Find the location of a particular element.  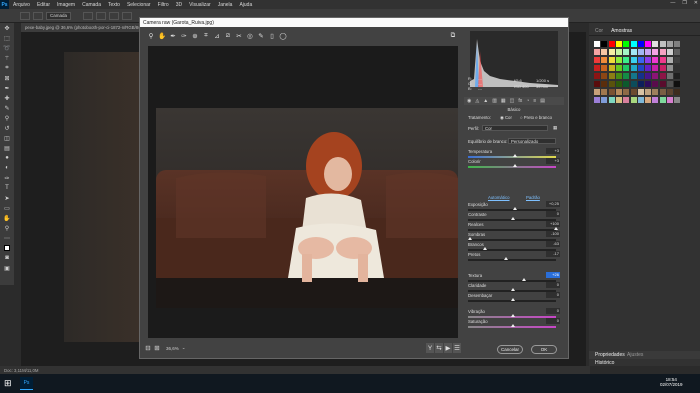

profile-browser-icon: ▦ is located at coordinates (555, 128).